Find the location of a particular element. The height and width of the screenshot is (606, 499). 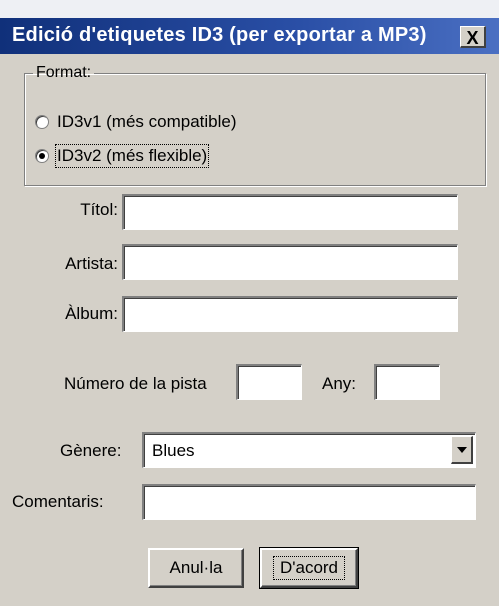

year-input is located at coordinates (407, 382).